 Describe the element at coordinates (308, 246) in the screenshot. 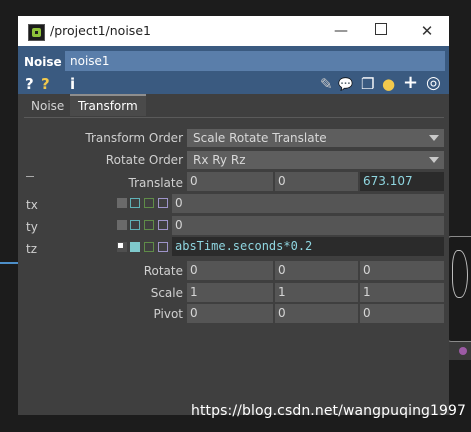

I see `tz-expression-field: absTime.seconds*0.2` at that location.